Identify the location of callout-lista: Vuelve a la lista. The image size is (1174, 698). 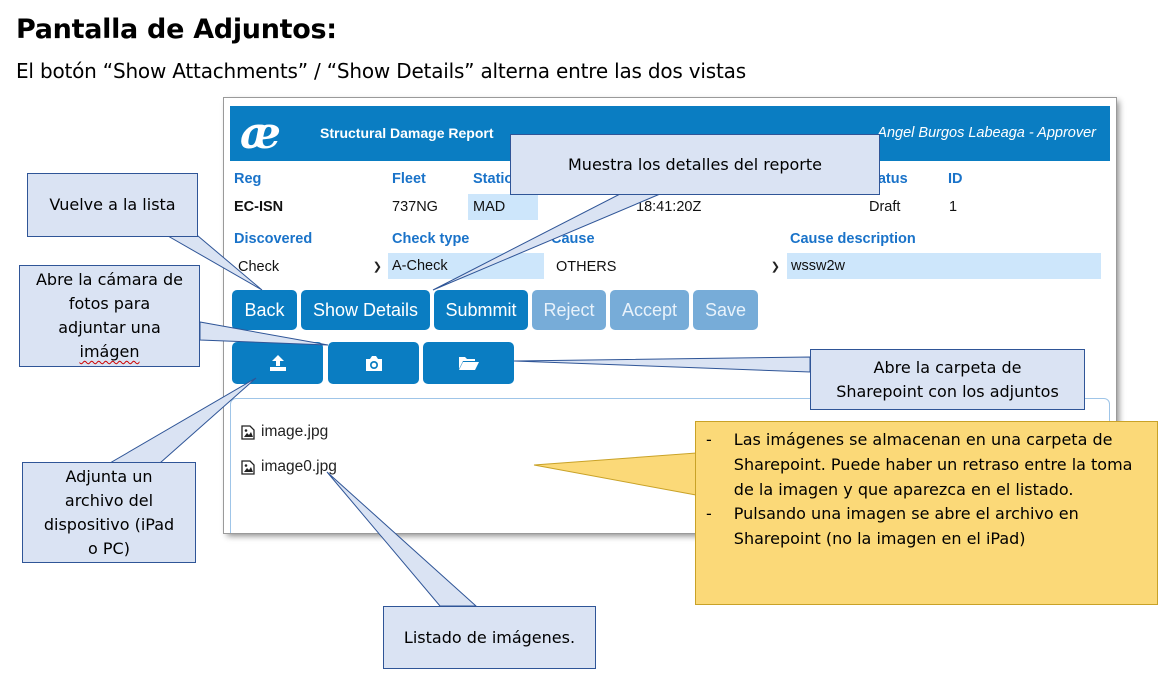
(112, 205).